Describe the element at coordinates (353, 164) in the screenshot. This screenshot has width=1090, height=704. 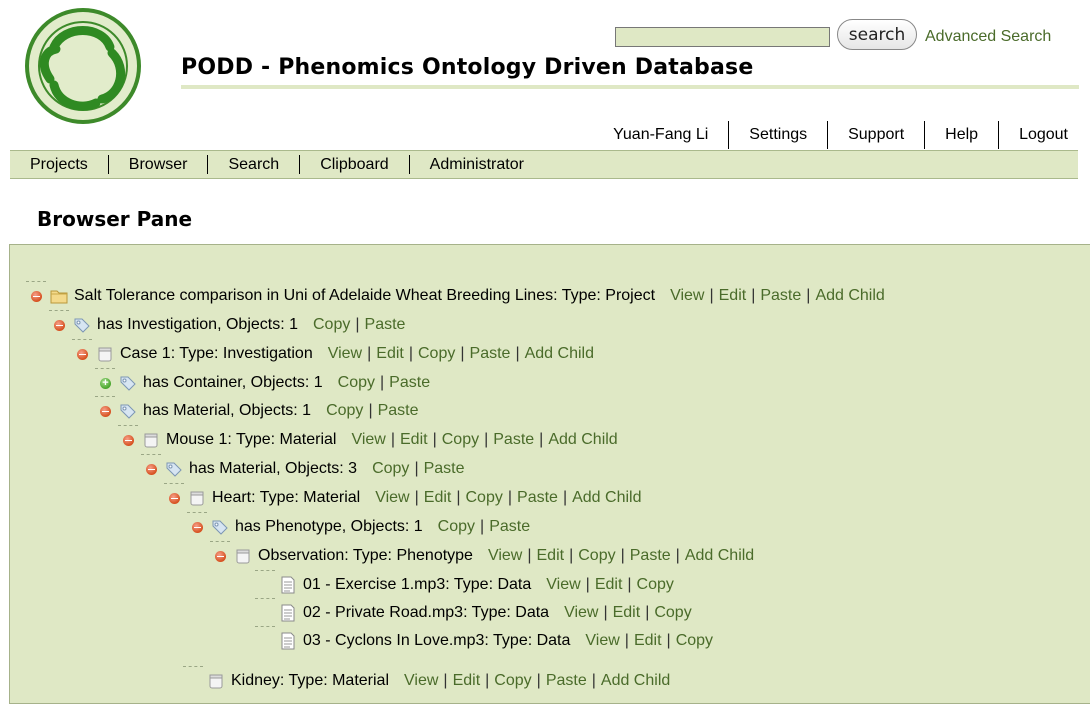
I see `nav-clipboard: Clipboard` at that location.